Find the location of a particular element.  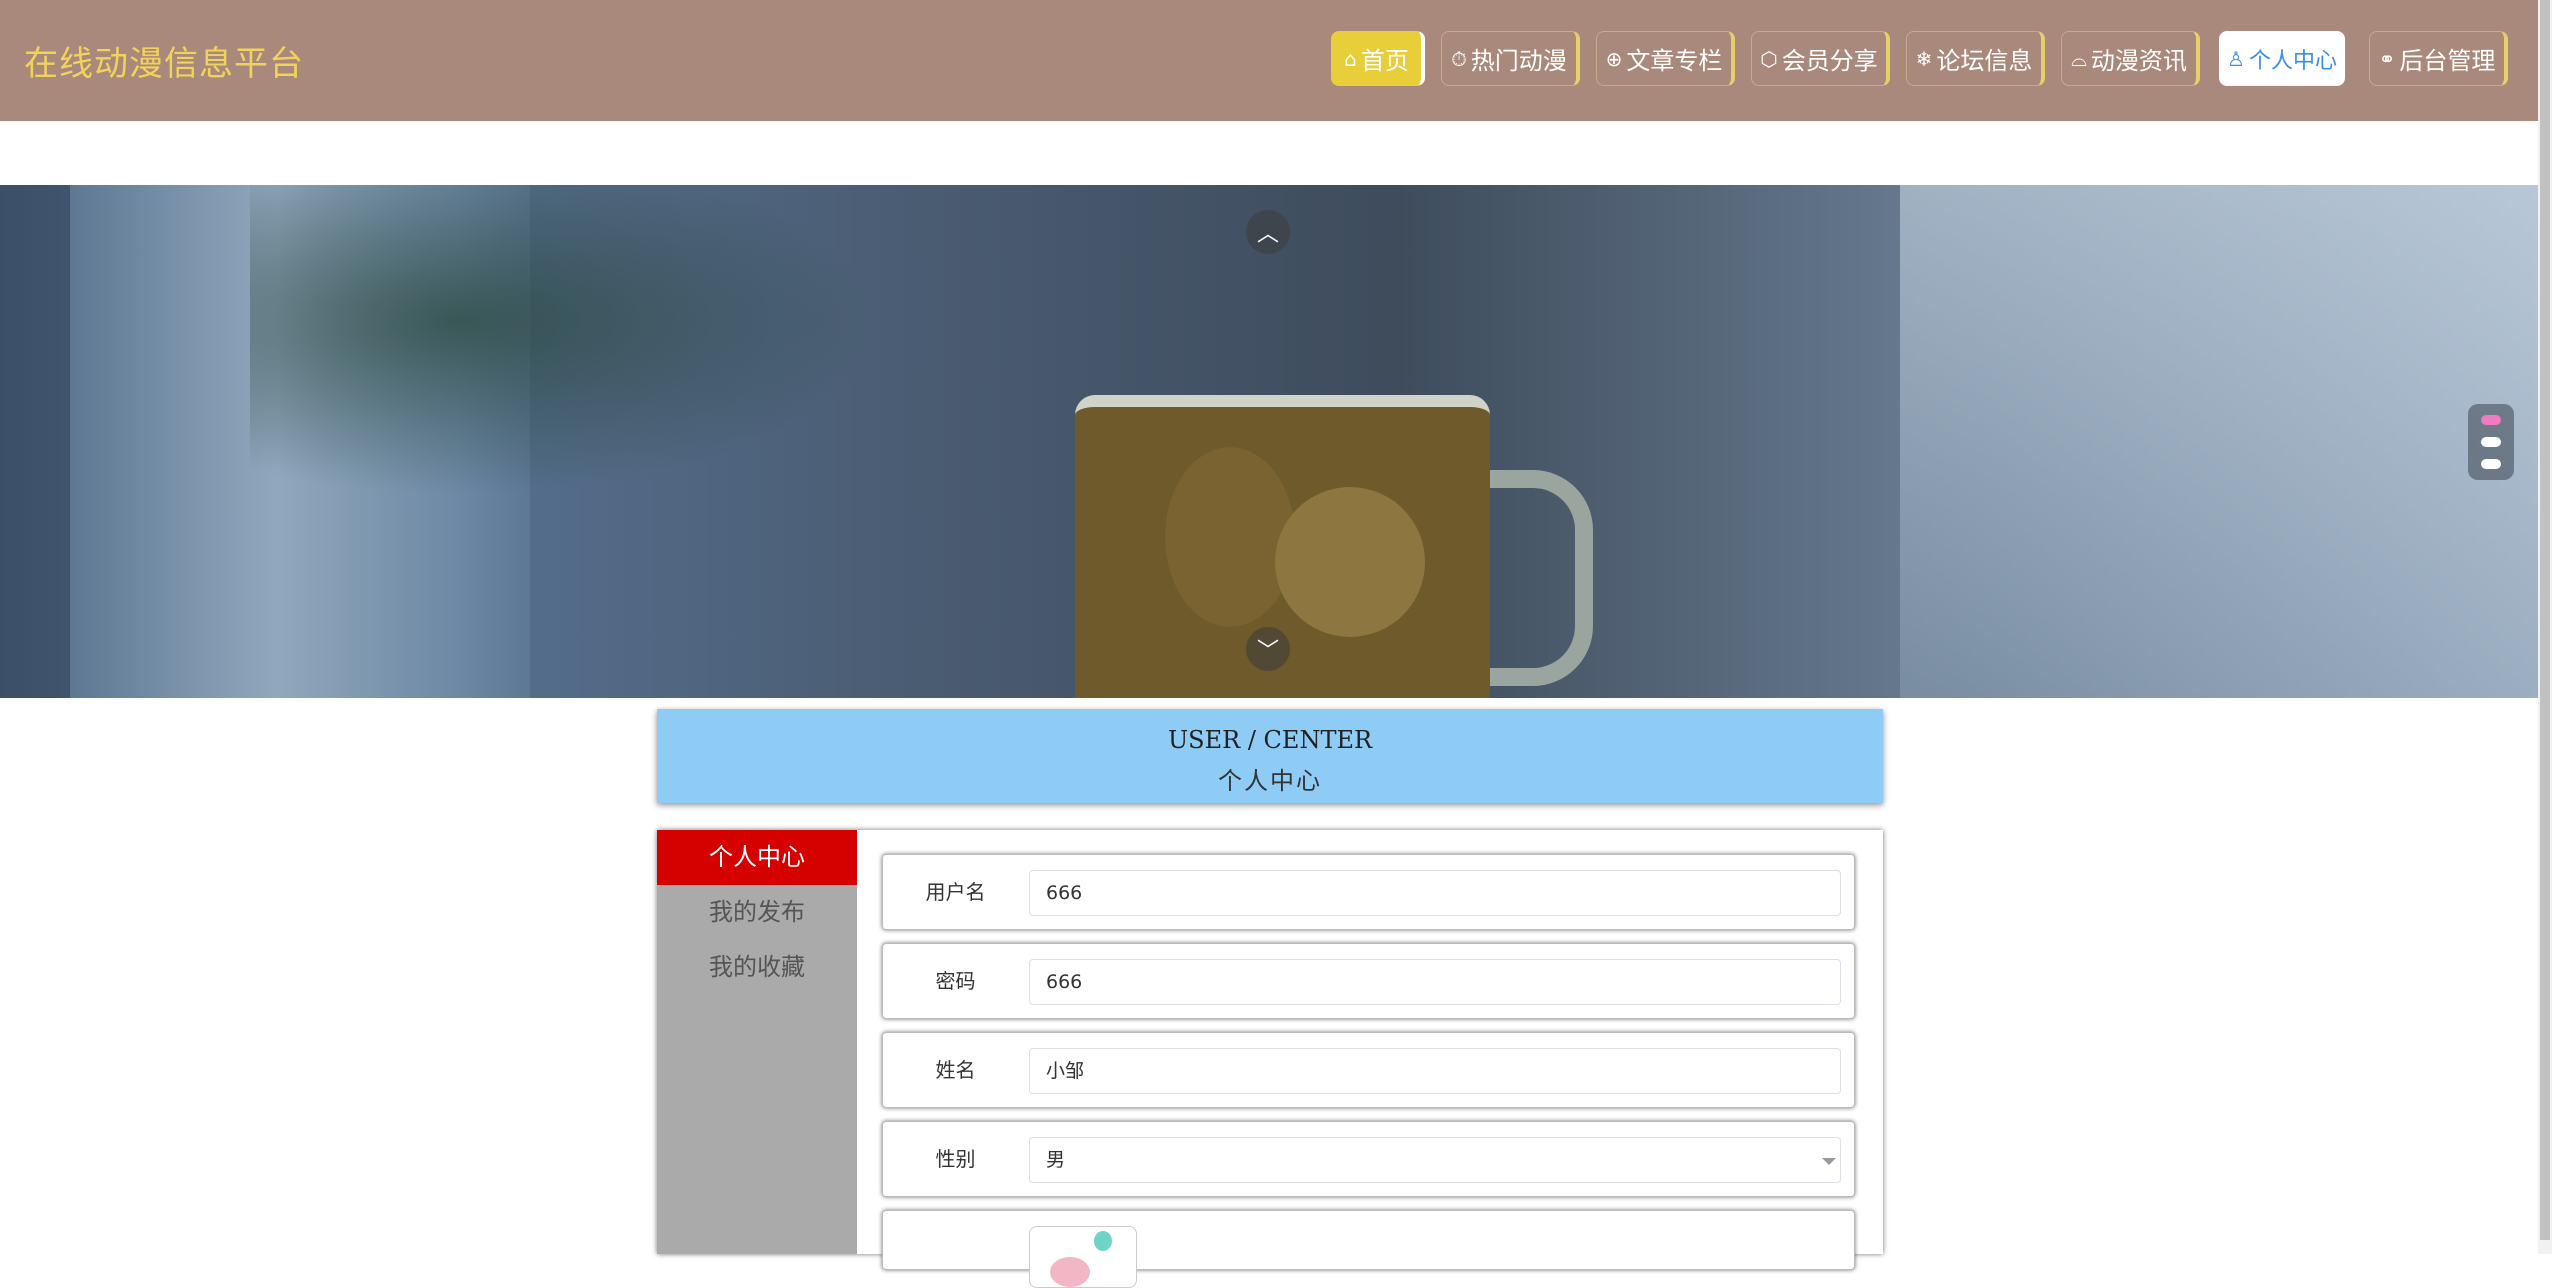

banner-mug-handle is located at coordinates (1536, 578).